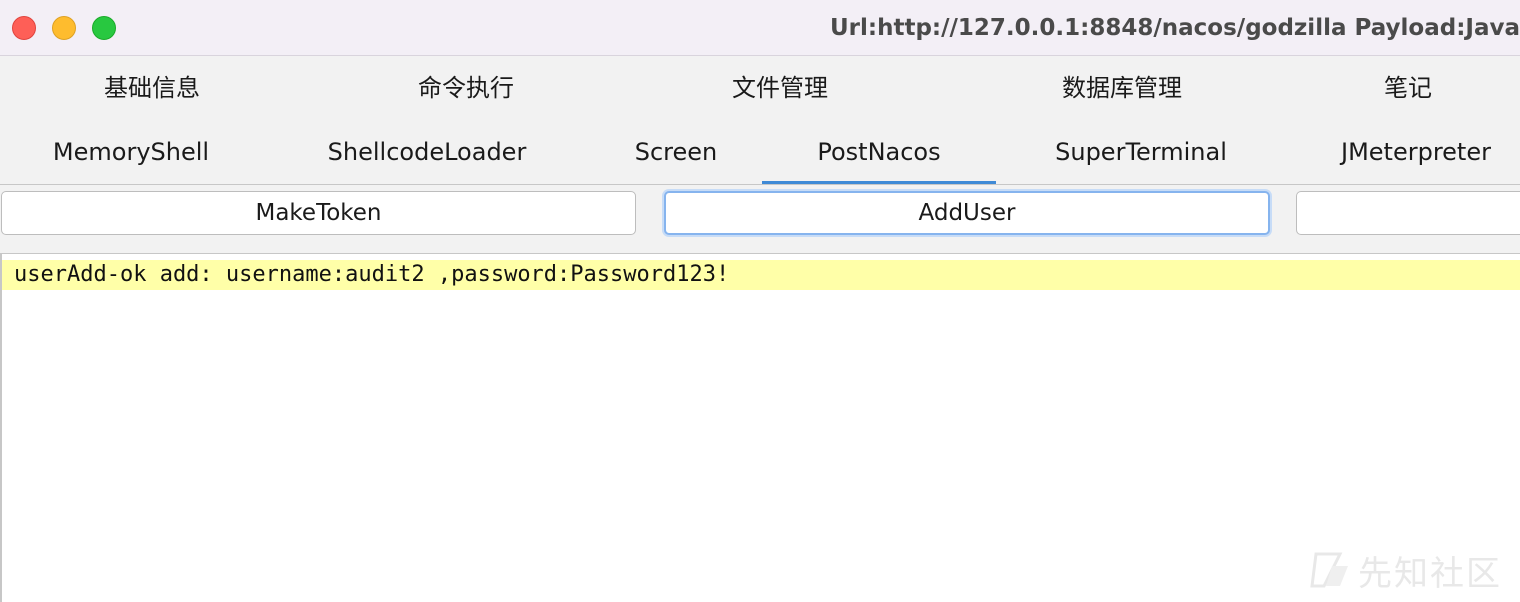  I want to click on third-action-button, so click(1408, 213).